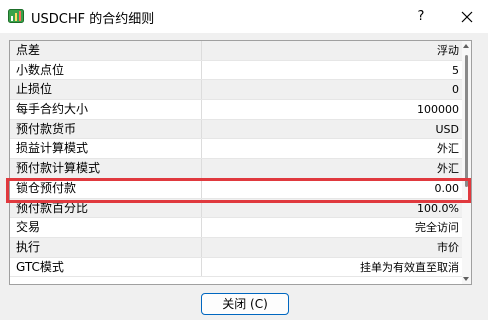 The width and height of the screenshot is (488, 320). Describe the element at coordinates (106, 267) in the screenshot. I see `row-label: GTC模式` at that location.